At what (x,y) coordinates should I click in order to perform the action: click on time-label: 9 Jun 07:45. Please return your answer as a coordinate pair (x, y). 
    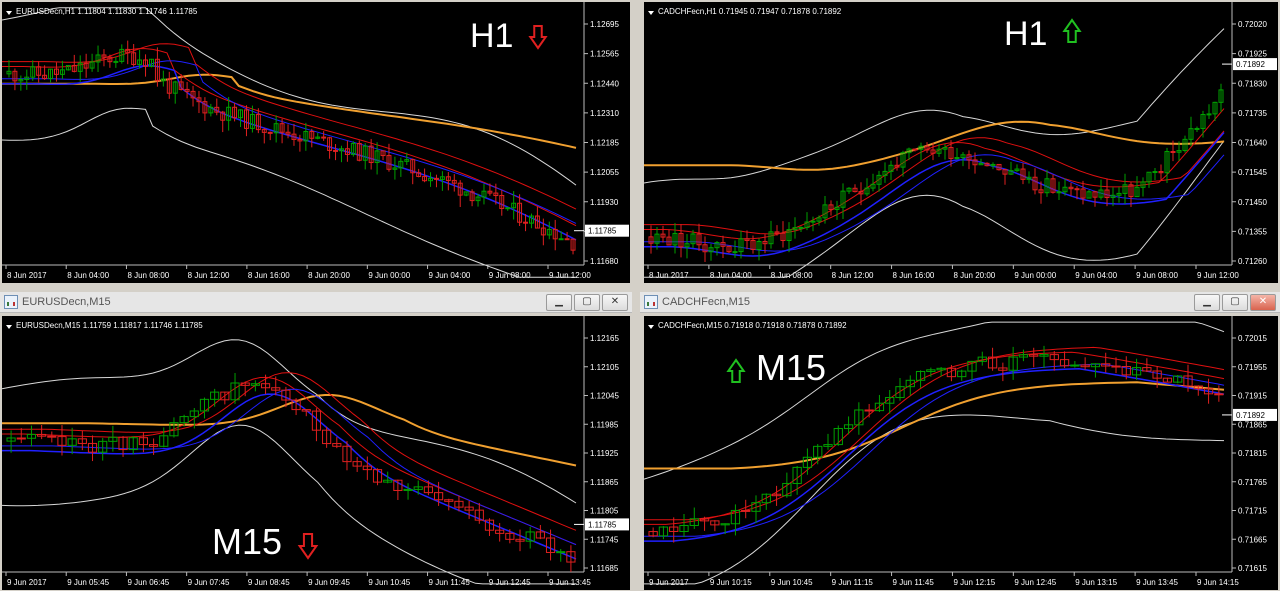
    Looking at the image, I should click on (209, 582).